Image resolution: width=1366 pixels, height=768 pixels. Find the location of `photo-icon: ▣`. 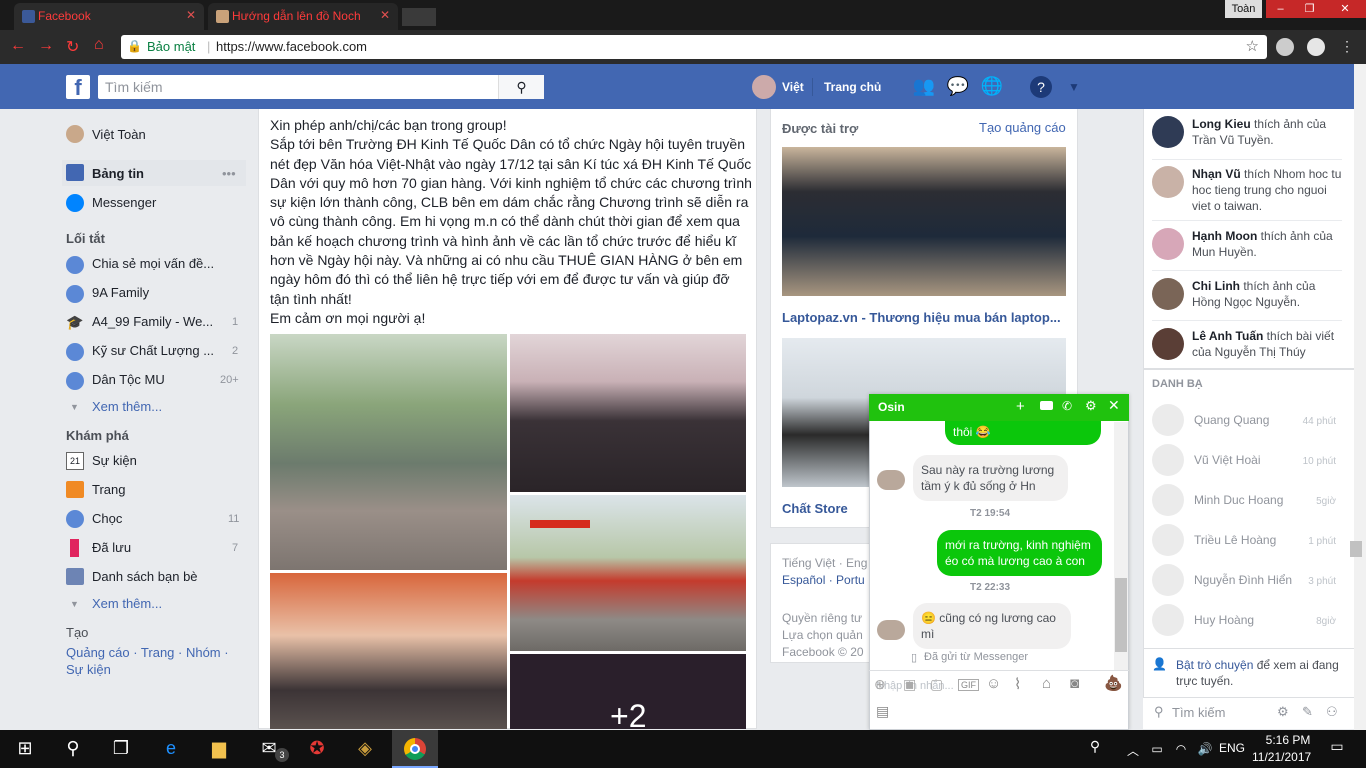

photo-icon: ▣ is located at coordinates (909, 684).